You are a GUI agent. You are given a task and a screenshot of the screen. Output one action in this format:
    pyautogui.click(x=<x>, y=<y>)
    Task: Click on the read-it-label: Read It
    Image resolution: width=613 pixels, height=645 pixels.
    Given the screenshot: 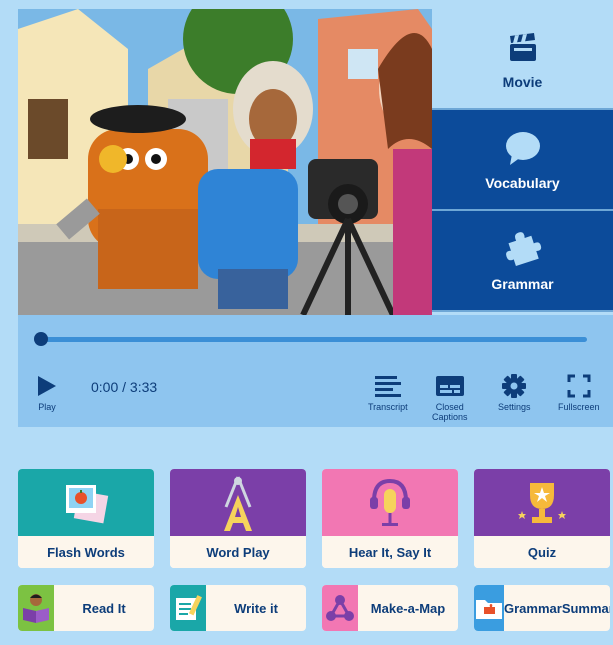 What is the action you would take?
    pyautogui.click(x=104, y=608)
    